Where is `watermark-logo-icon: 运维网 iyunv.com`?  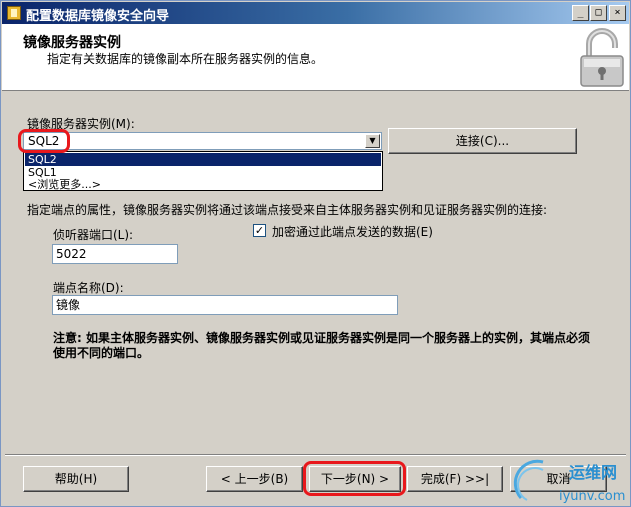 watermark-logo-icon: 运维网 iyunv.com is located at coordinates (569, 481).